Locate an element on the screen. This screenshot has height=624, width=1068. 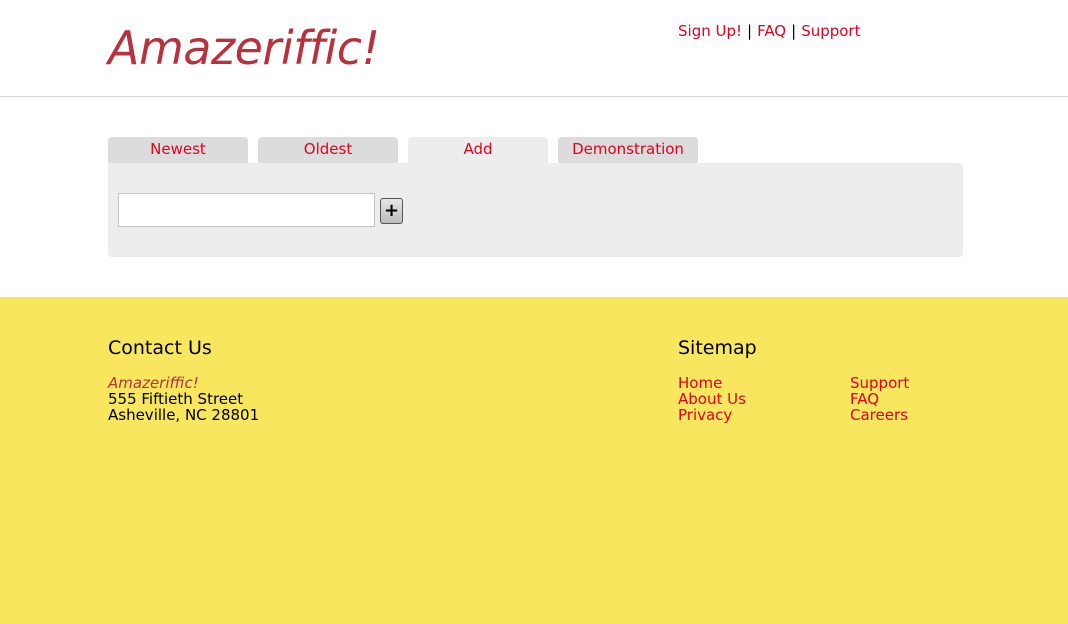
sitemap-faq-link: FAQ is located at coordinates (879, 399).